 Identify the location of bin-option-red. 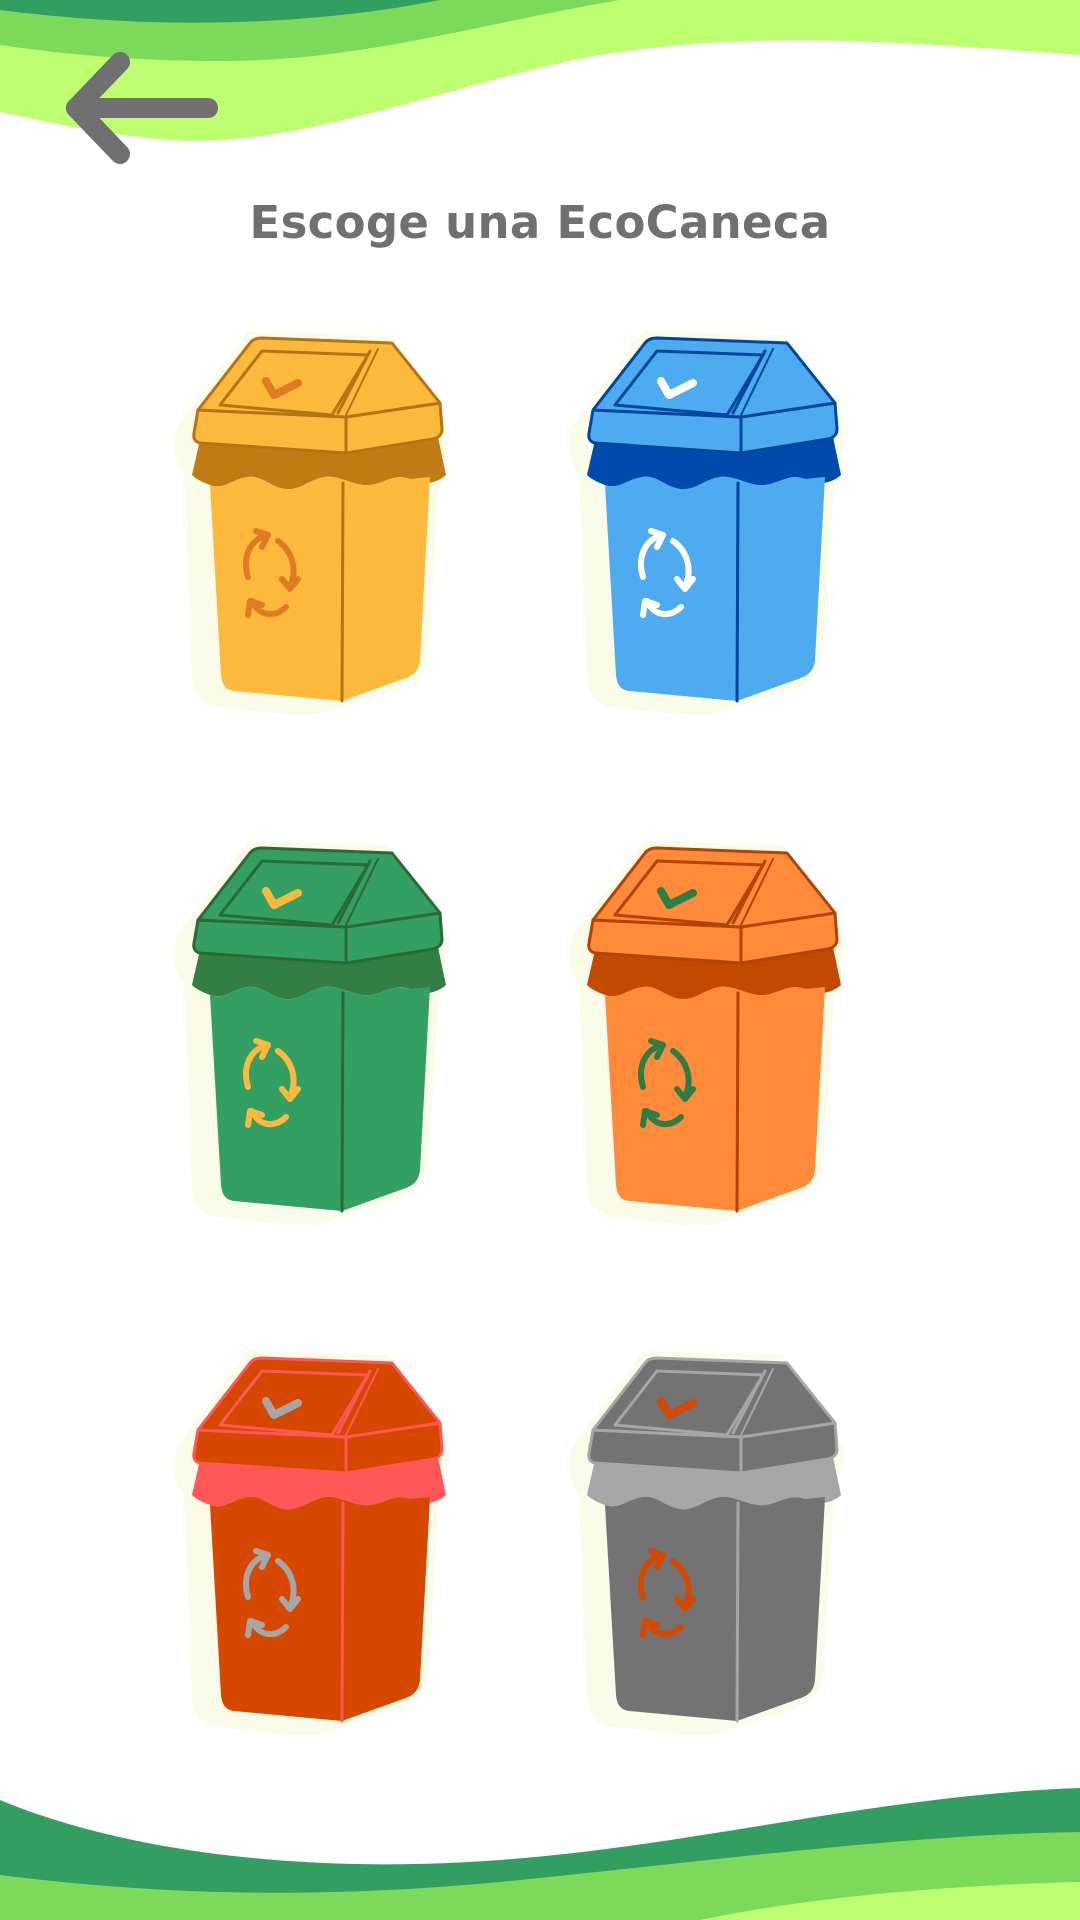
(320, 1540).